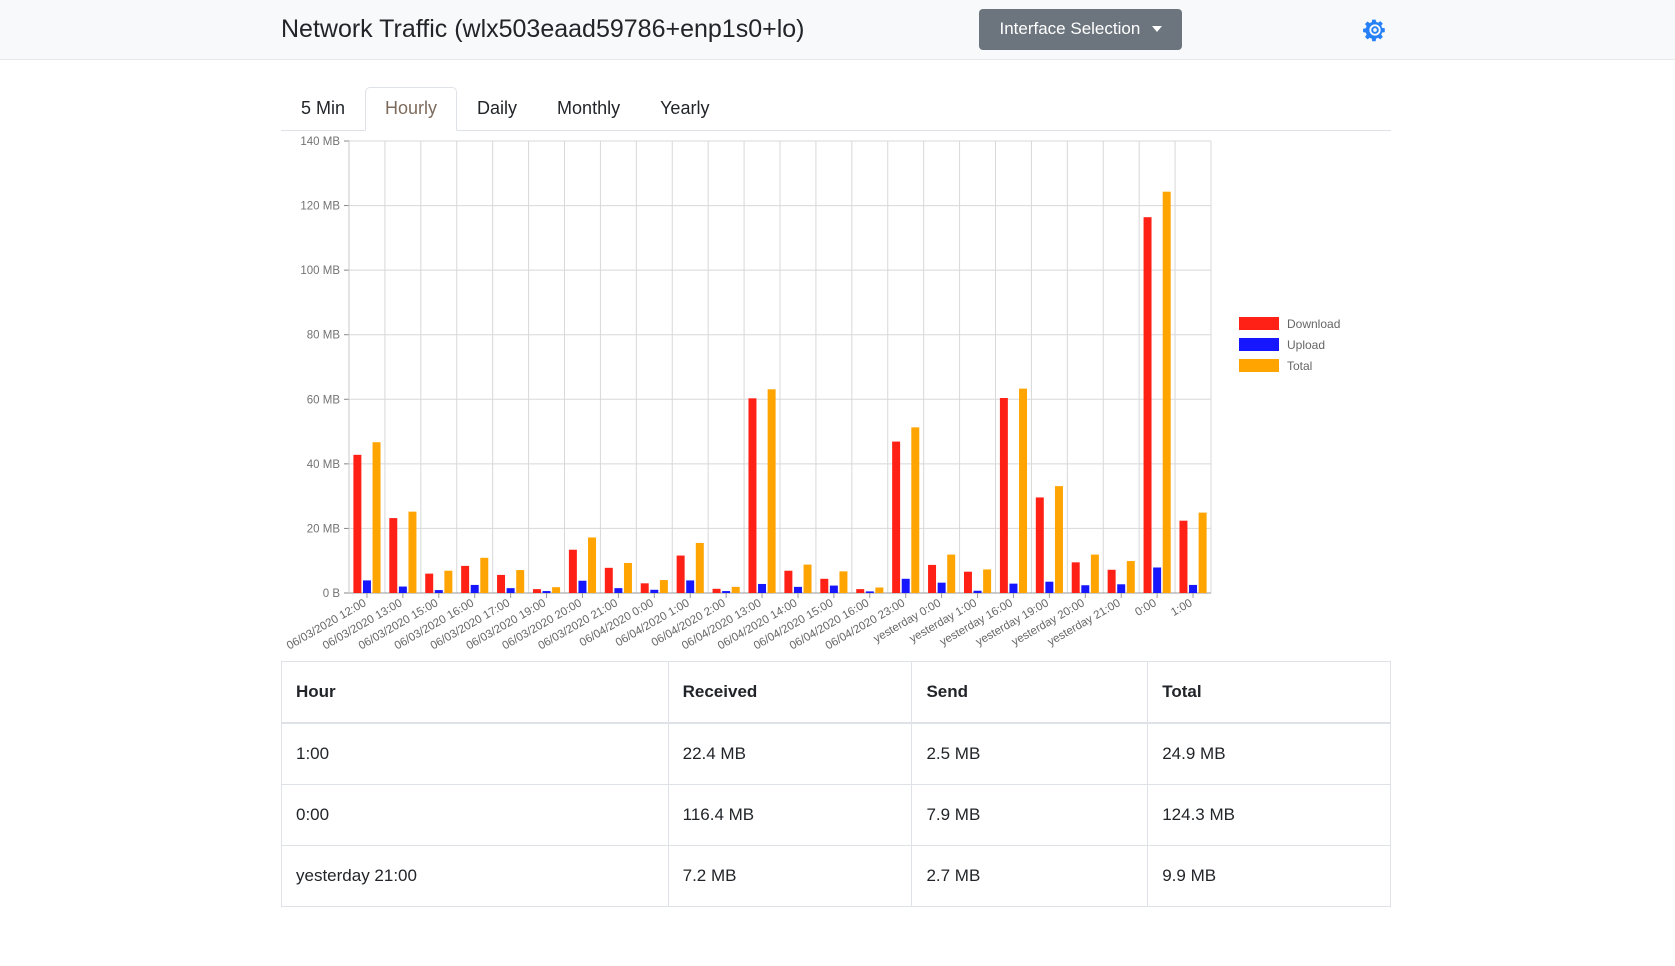  I want to click on legend-swatch-upload, so click(1259, 344).